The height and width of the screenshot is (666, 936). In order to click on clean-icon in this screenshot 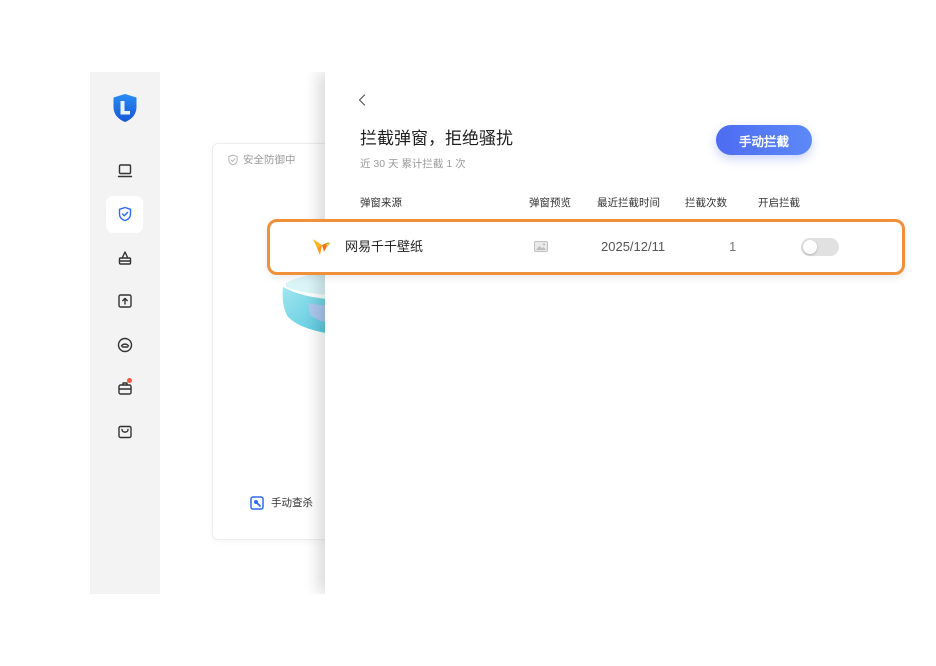, I will do `click(124, 258)`.